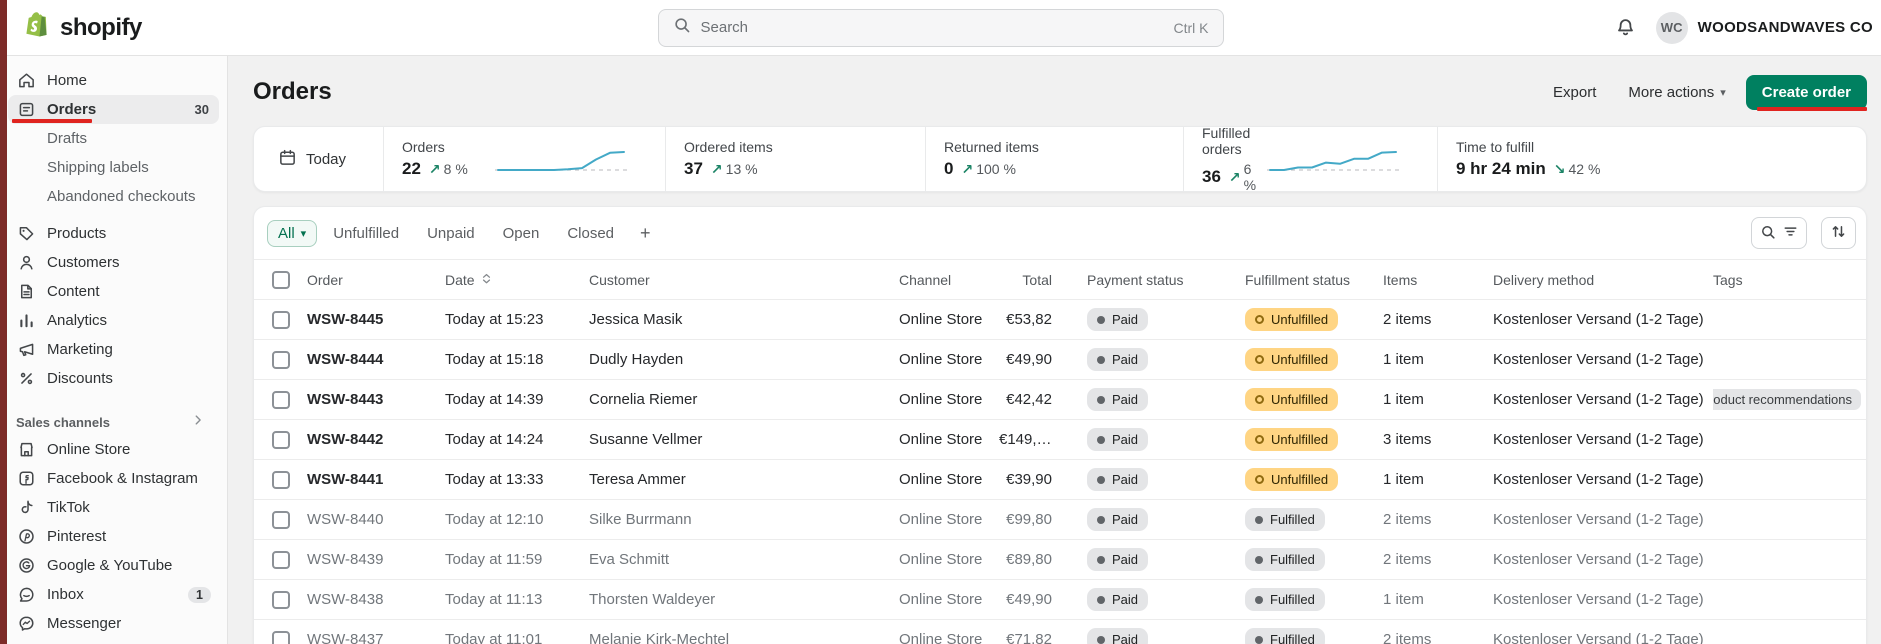 This screenshot has width=1881, height=644. I want to click on column-header-delivery-method: Delivery method, so click(1603, 280).